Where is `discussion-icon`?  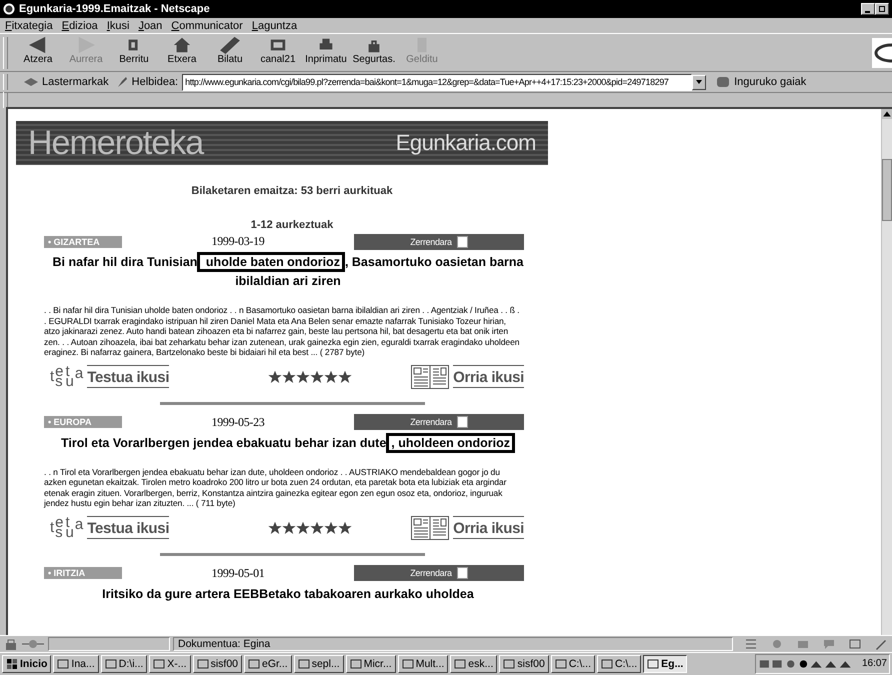
discussion-icon is located at coordinates (829, 644).